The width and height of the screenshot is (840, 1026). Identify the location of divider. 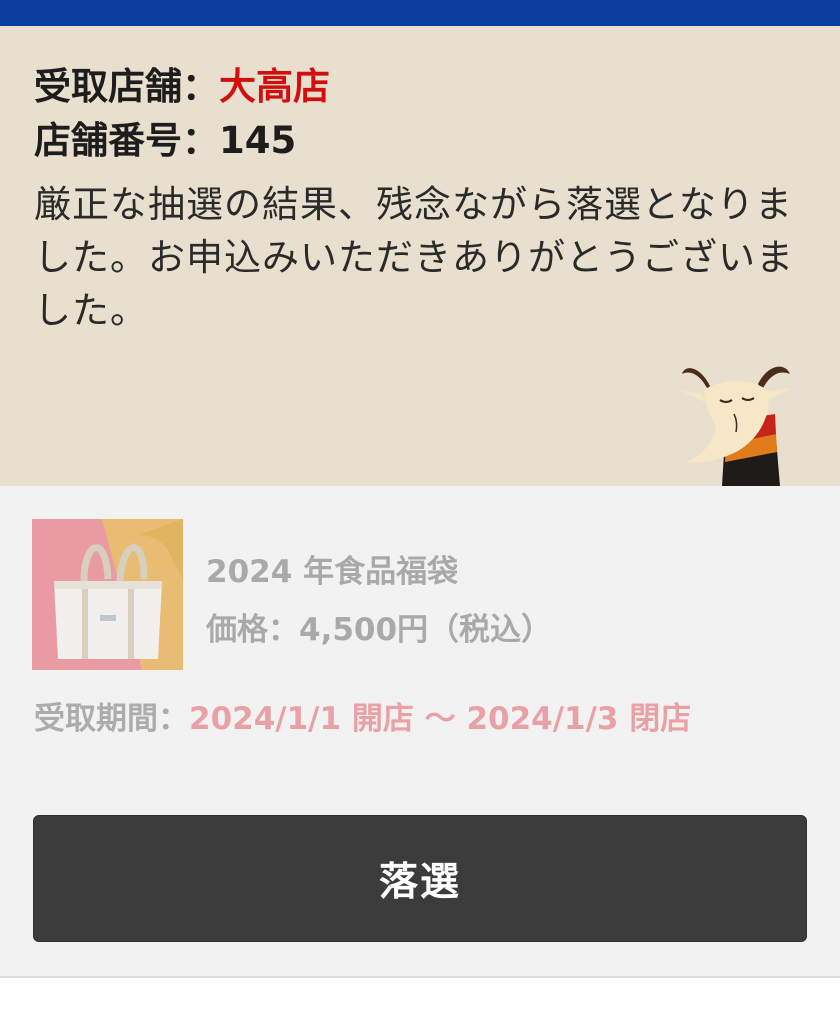
(420, 977).